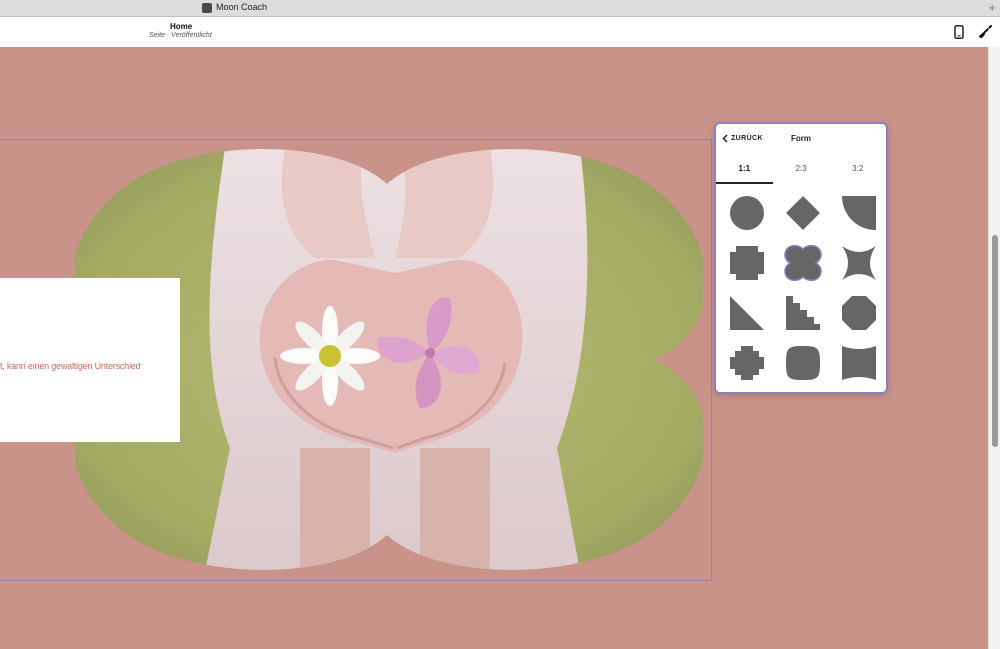  I want to click on page-status: Seite · Veröffentlicht, so click(180, 35).